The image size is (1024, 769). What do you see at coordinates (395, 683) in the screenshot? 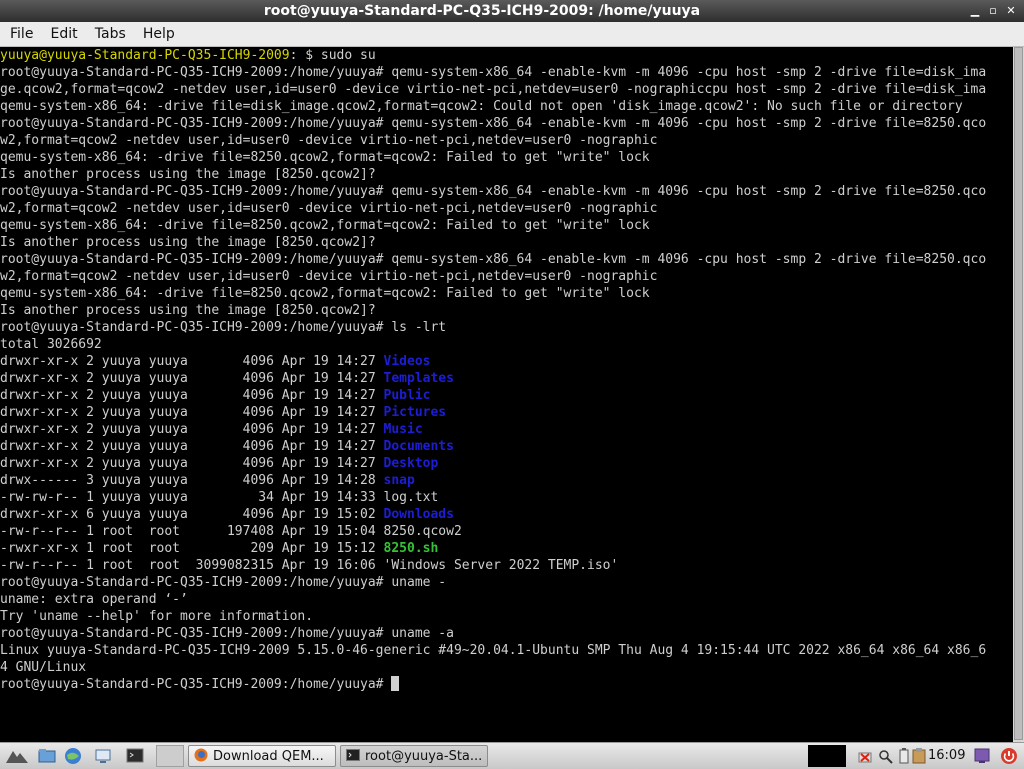
I see `text-cursor` at bounding box center [395, 683].